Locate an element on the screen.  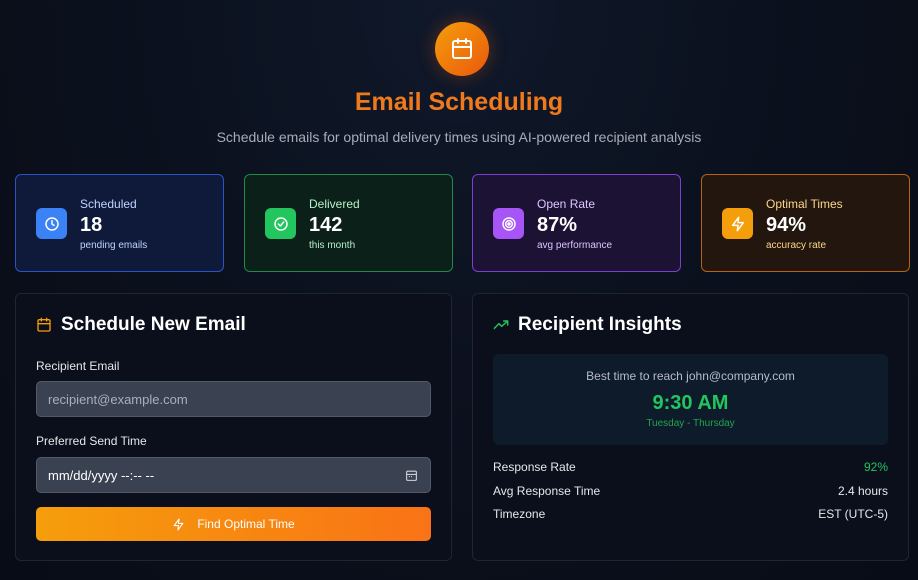
send-time-placeholder: mm/dd/yyyy --:-- -- is located at coordinates (101, 475).